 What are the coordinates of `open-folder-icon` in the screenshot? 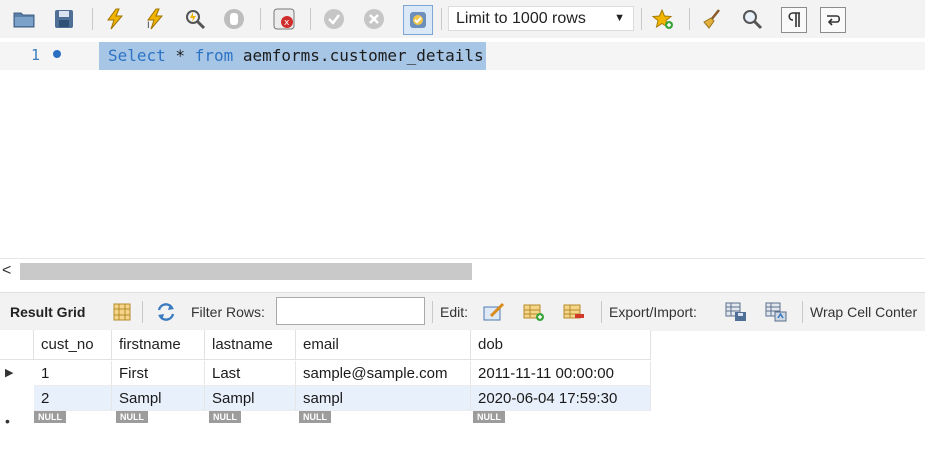 It's located at (24, 19).